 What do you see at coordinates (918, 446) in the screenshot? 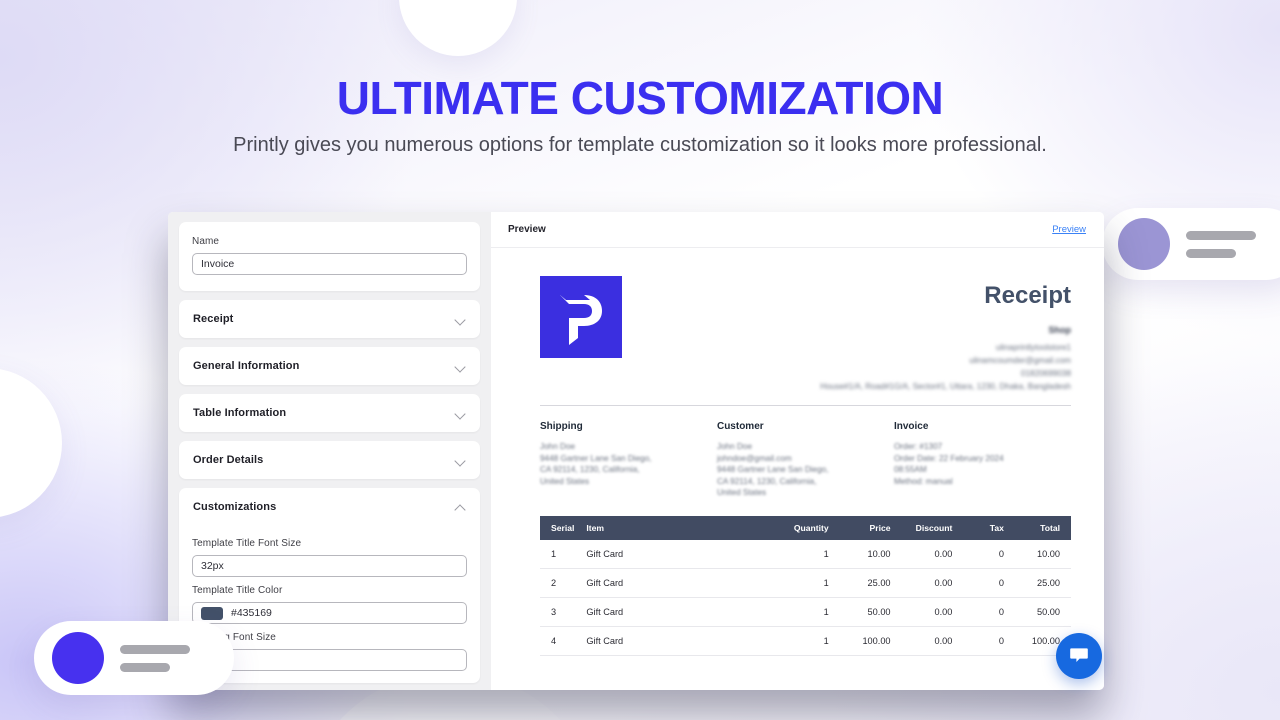
I see `invoice-line: Order: #1307` at bounding box center [918, 446].